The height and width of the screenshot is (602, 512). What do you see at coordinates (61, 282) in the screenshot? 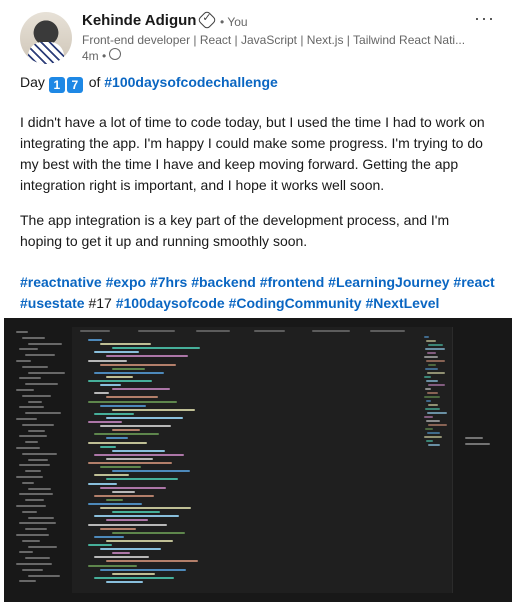
I see `hashtag: #reactnative` at bounding box center [61, 282].